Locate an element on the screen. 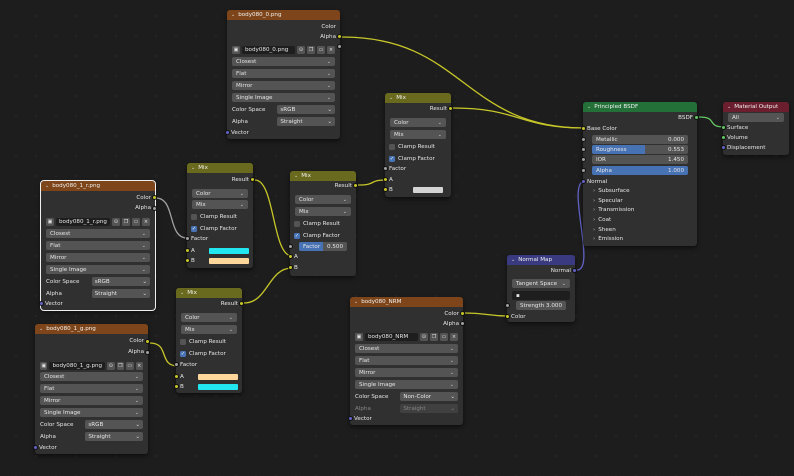  image-selector: ▣ body080_1_g.png ⊙ ❐ ▭ × is located at coordinates (91, 365).